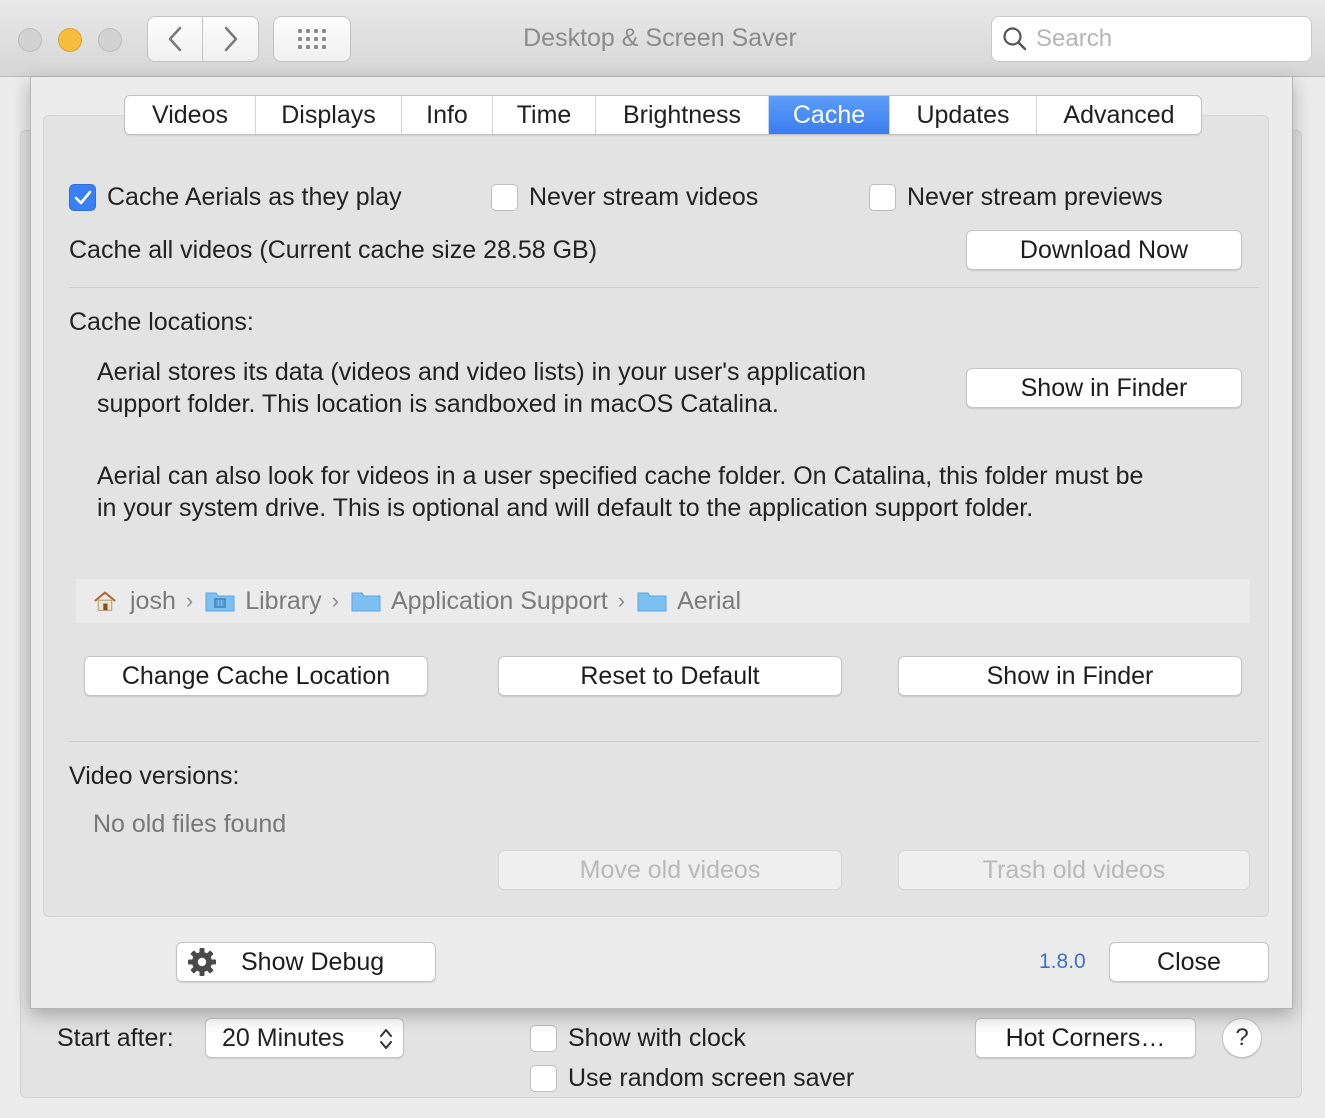 The image size is (1325, 1118). Describe the element at coordinates (709, 600) in the screenshot. I see `path-segment-label: Aerial` at that location.